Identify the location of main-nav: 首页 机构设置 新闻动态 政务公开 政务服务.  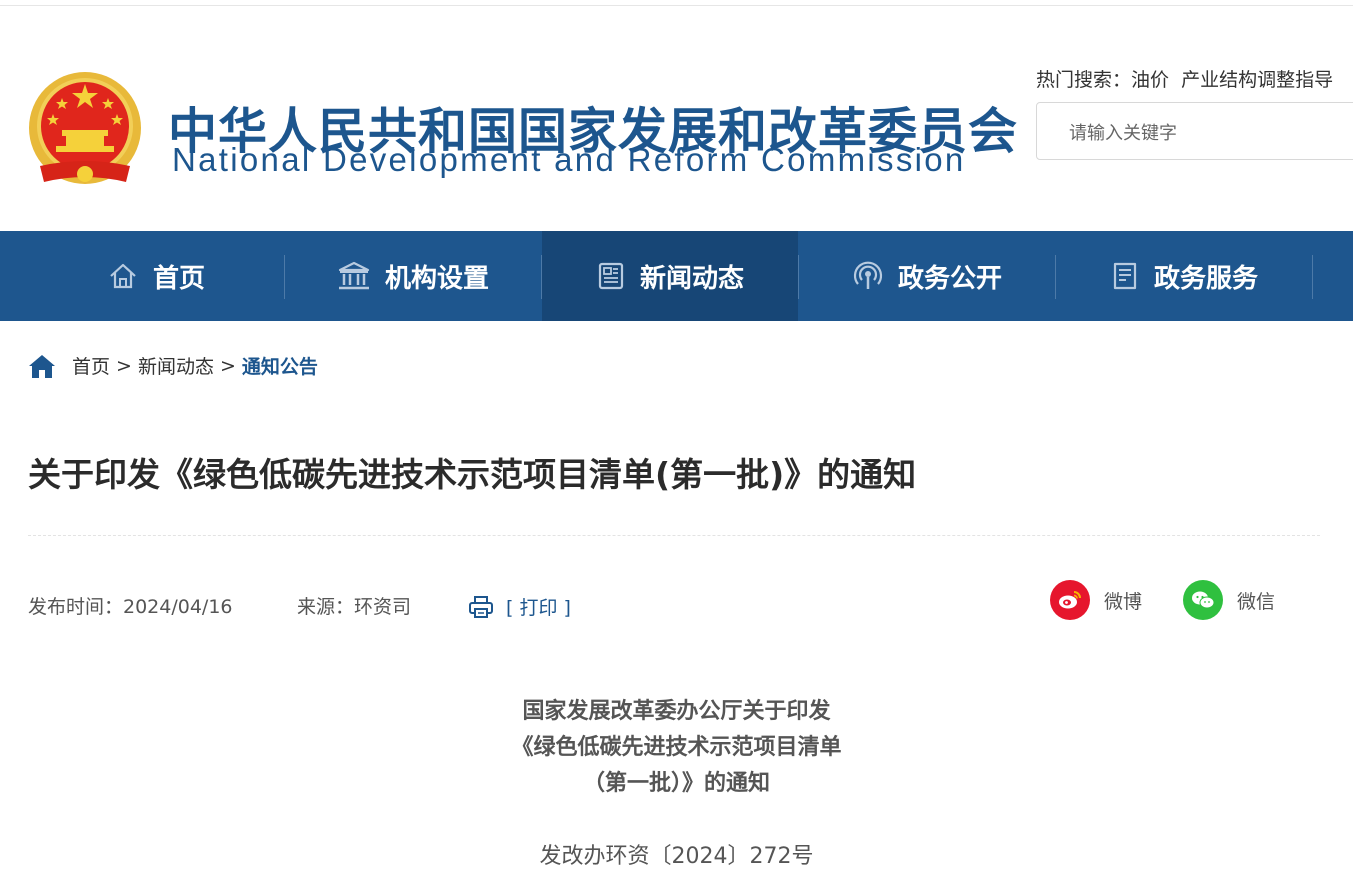
(676, 276).